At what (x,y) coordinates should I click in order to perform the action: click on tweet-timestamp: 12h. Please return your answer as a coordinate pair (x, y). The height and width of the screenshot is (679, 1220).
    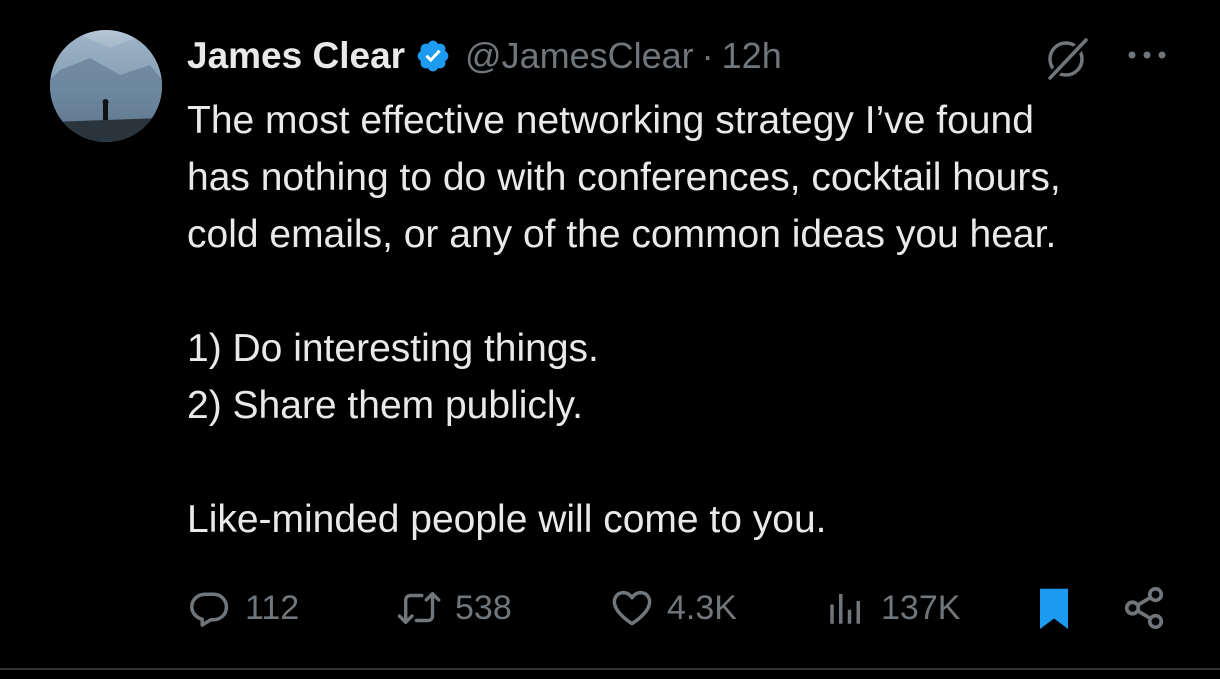
    Looking at the image, I should click on (752, 56).